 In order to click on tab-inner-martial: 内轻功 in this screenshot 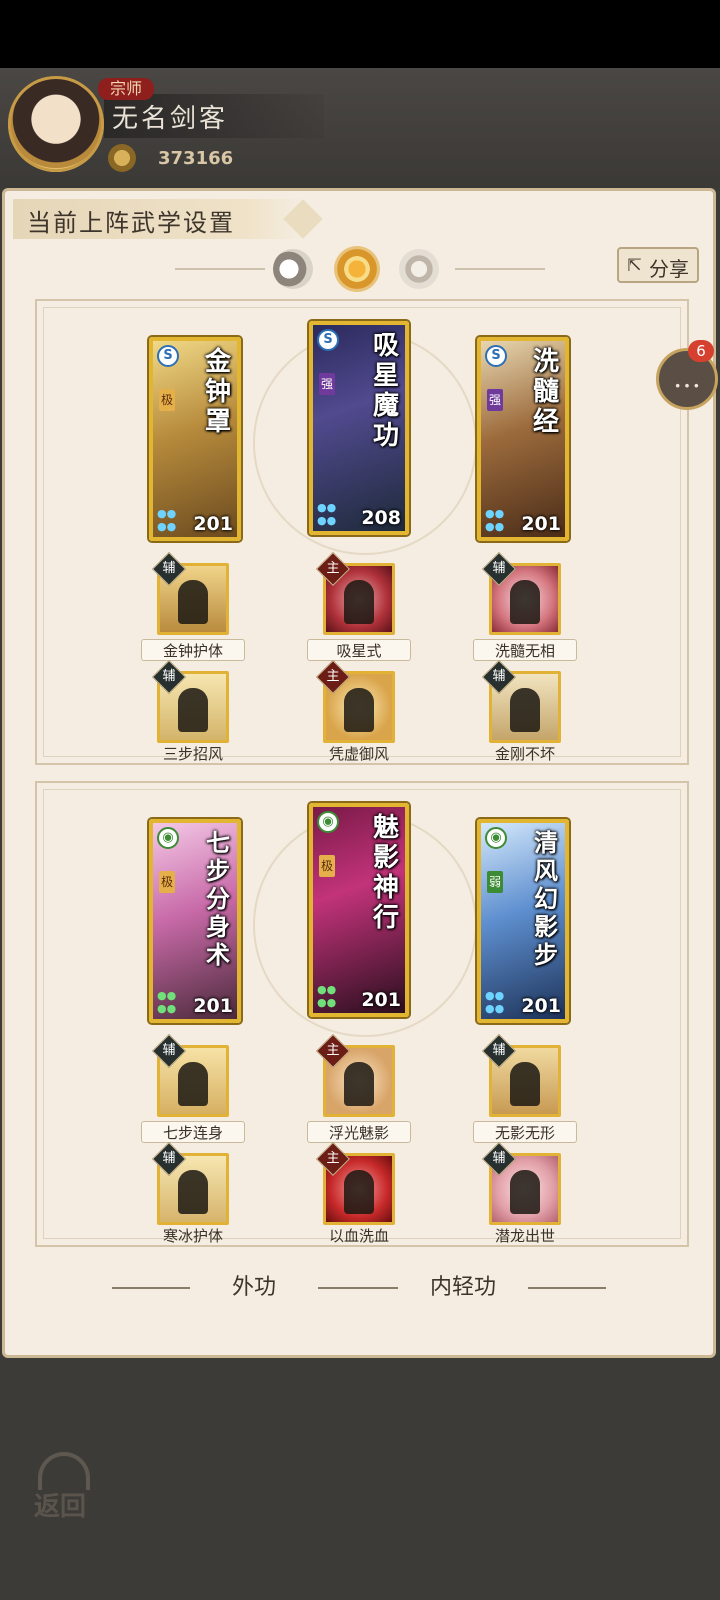, I will do `click(463, 1288)`.